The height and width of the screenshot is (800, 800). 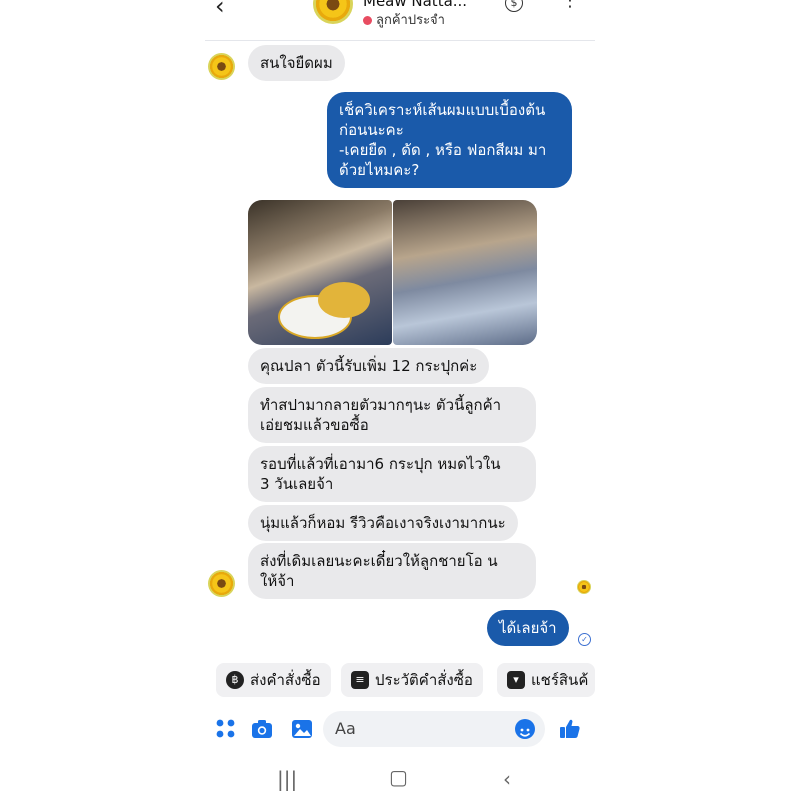 I want to click on baht-icon: ฿, so click(x=235, y=680).